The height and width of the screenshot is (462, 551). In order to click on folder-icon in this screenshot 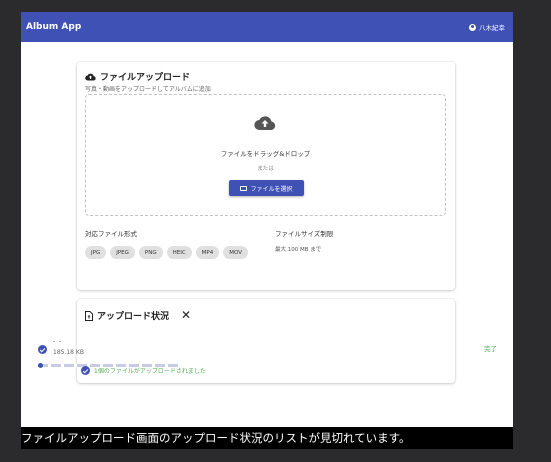, I will do `click(244, 188)`.